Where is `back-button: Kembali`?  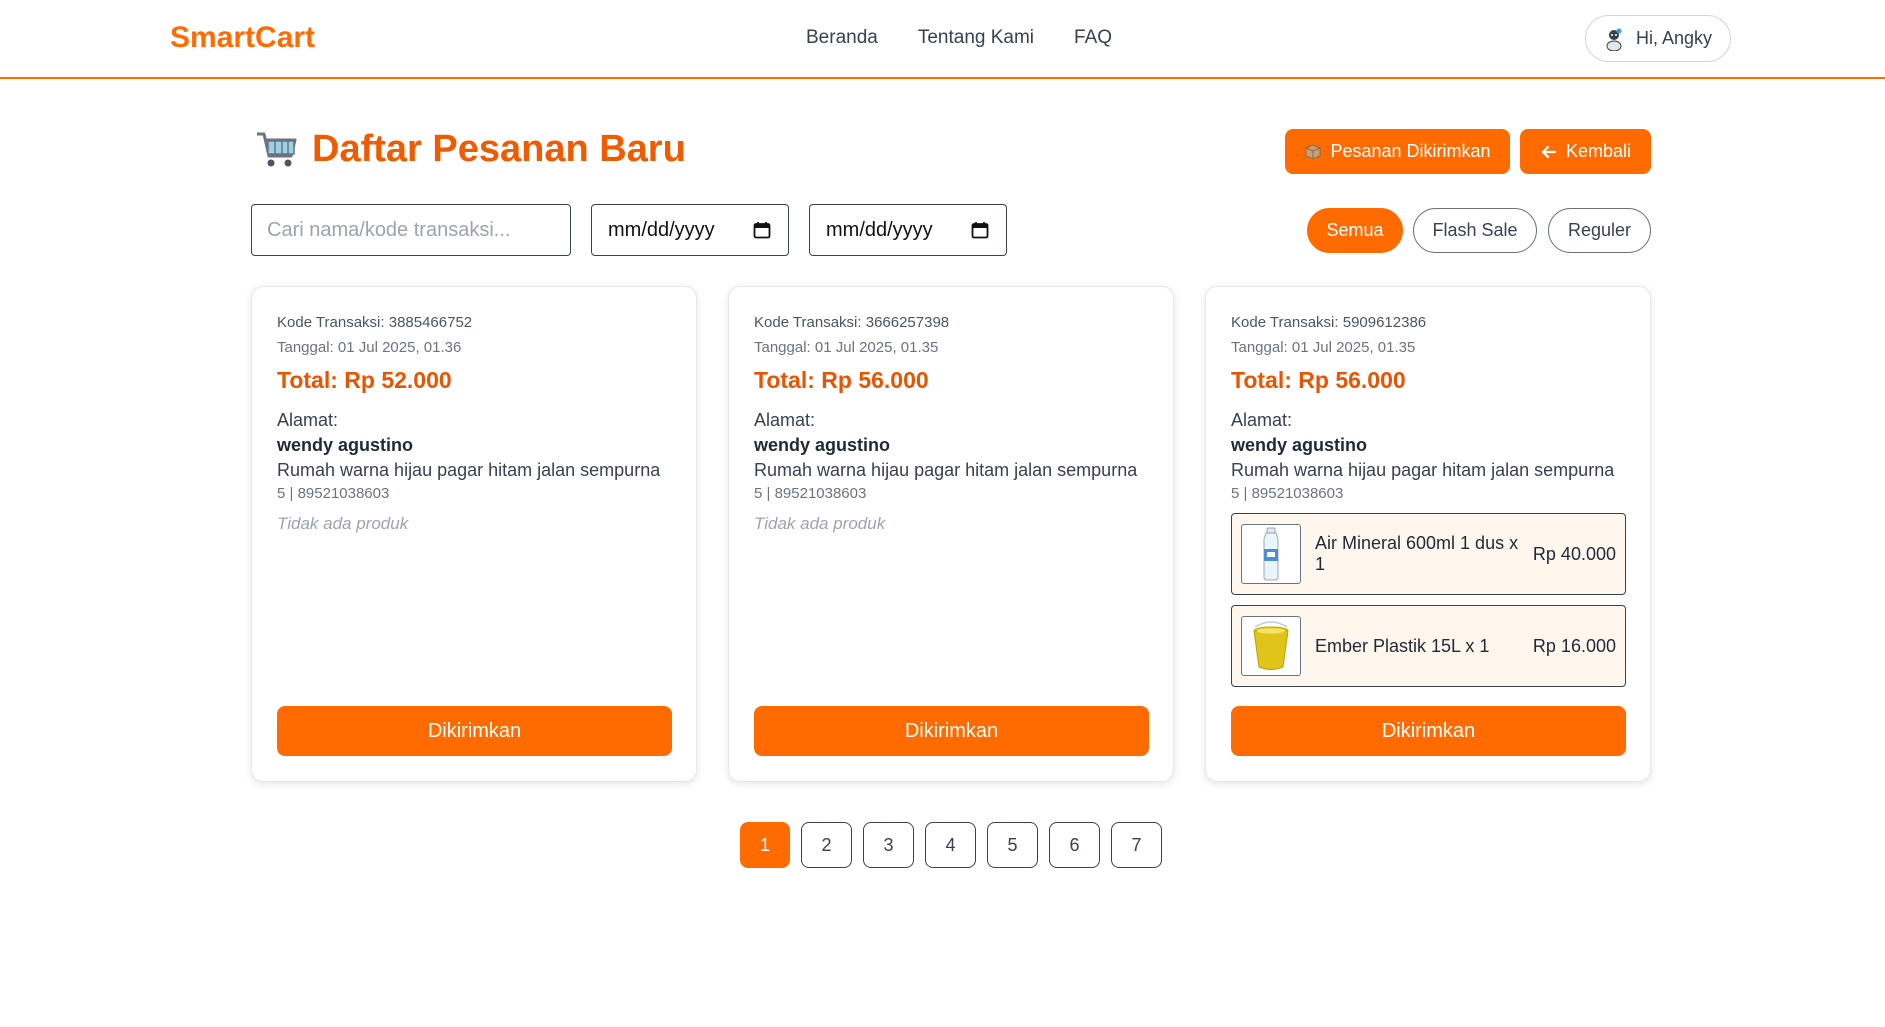
back-button: Kembali is located at coordinates (1585, 151).